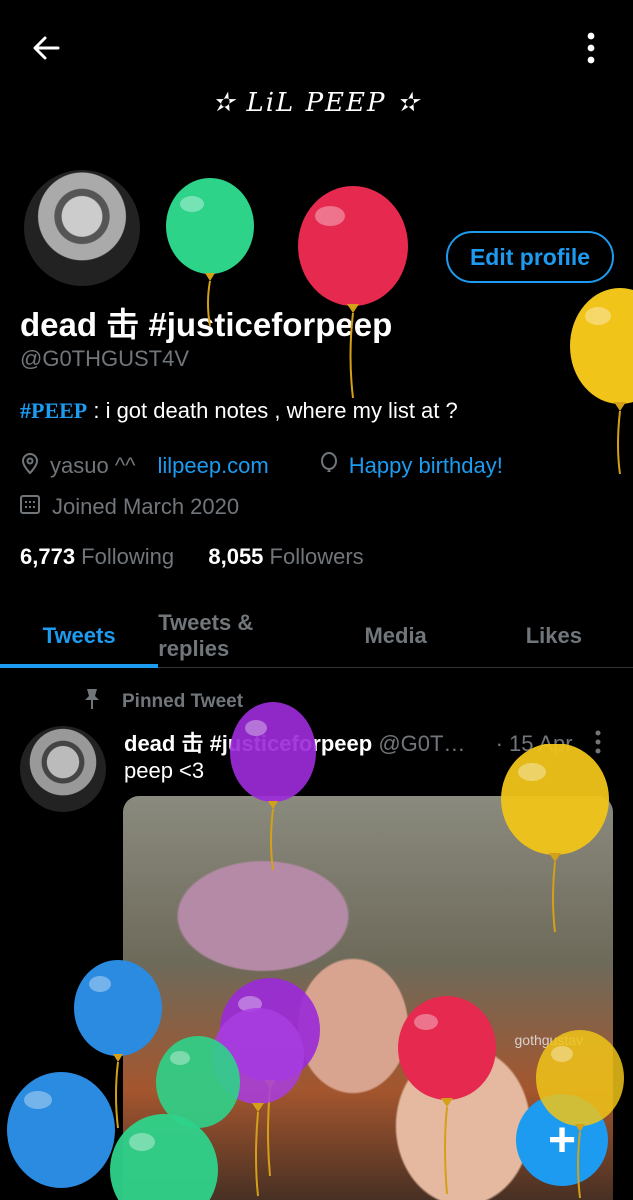  I want to click on following-label: Following, so click(125, 556).